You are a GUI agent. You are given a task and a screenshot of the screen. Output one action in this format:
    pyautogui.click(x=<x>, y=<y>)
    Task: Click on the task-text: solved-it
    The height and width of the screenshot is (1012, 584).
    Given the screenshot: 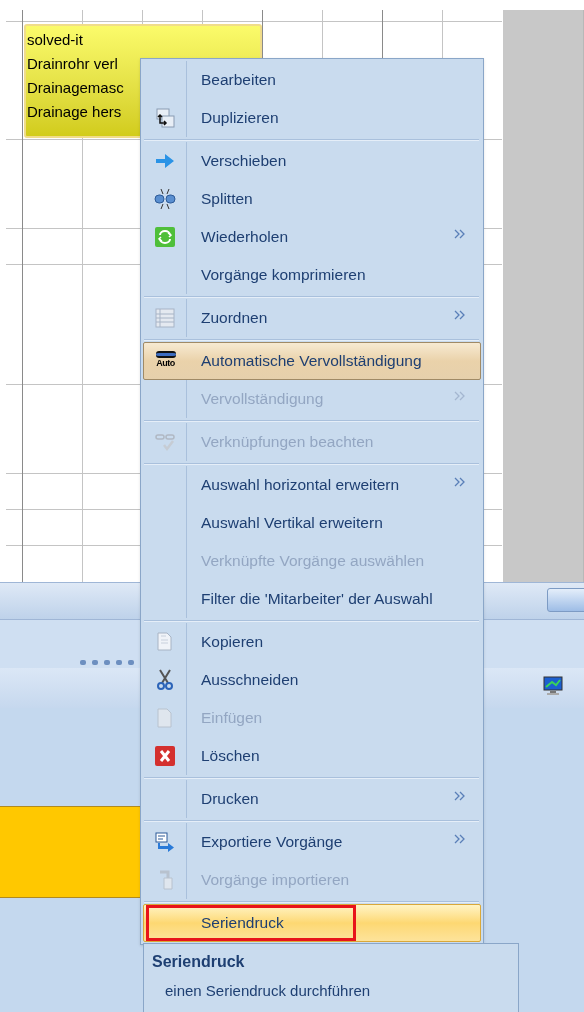 What is the action you would take?
    pyautogui.click(x=55, y=40)
    